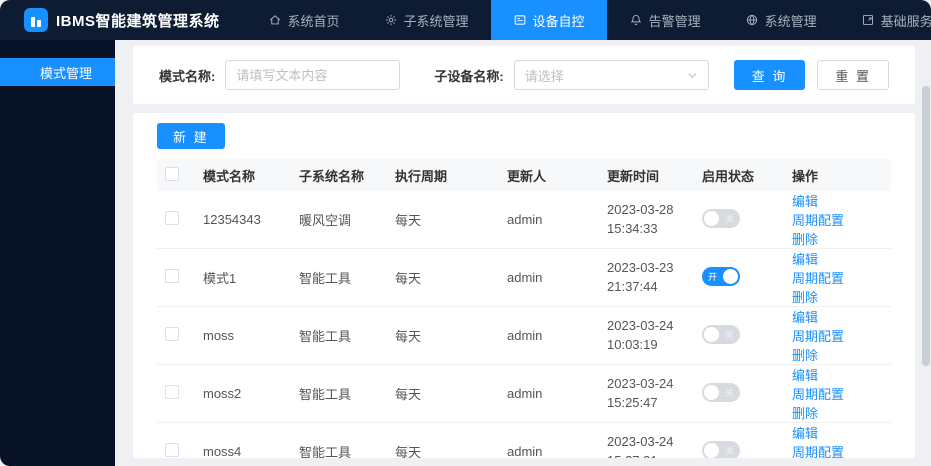 The width and height of the screenshot is (931, 466). Describe the element at coordinates (187, 76) in the screenshot. I see `mode-name-label: 模式名称:` at that location.